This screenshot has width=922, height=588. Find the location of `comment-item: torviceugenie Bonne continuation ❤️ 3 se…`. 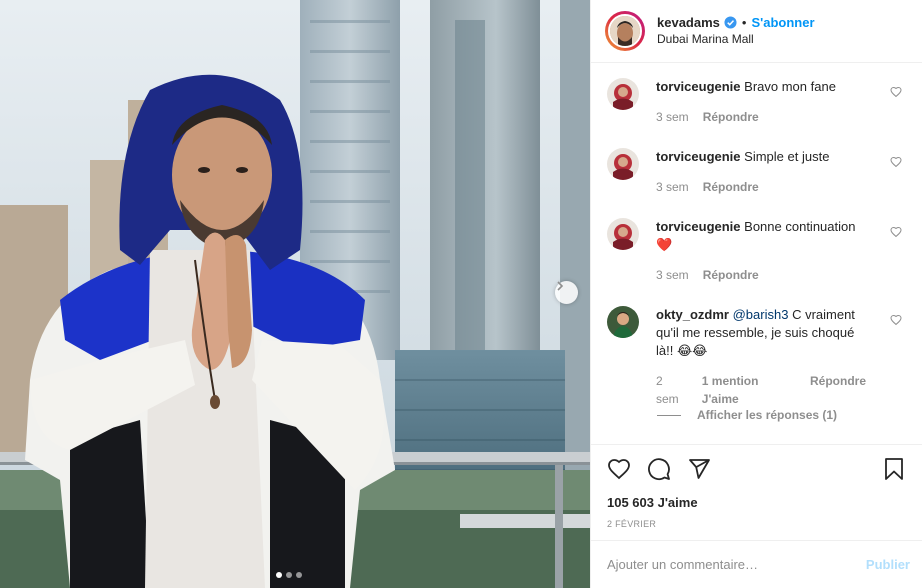

comment-item: torviceugenie Bonne continuation ❤️ 3 se… is located at coordinates (754, 251).